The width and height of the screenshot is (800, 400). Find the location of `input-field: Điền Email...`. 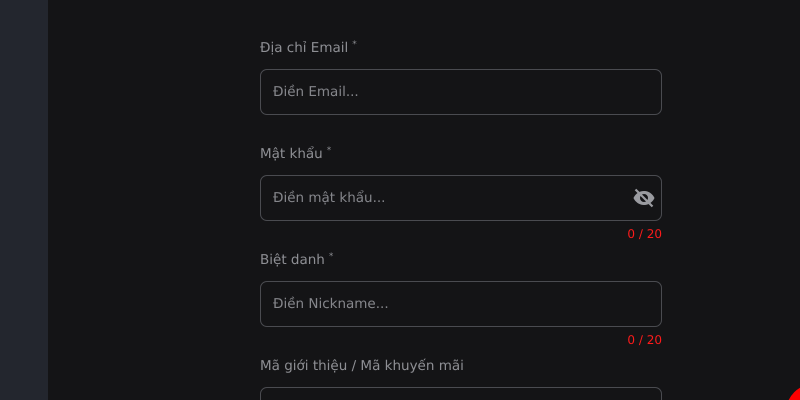

input-field: Điền Email... is located at coordinates (461, 92).